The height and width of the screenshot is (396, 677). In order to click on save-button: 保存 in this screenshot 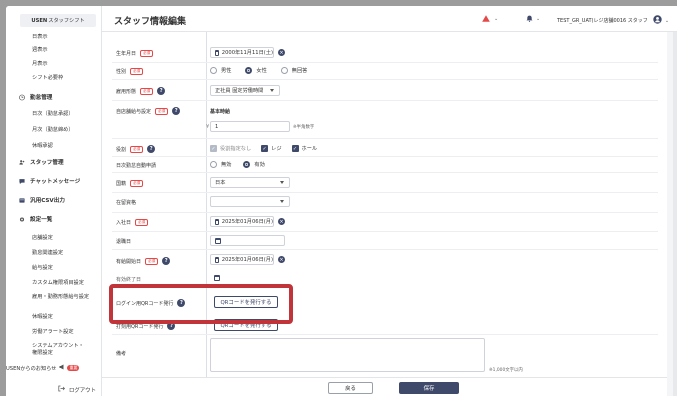, I will do `click(429, 388)`.